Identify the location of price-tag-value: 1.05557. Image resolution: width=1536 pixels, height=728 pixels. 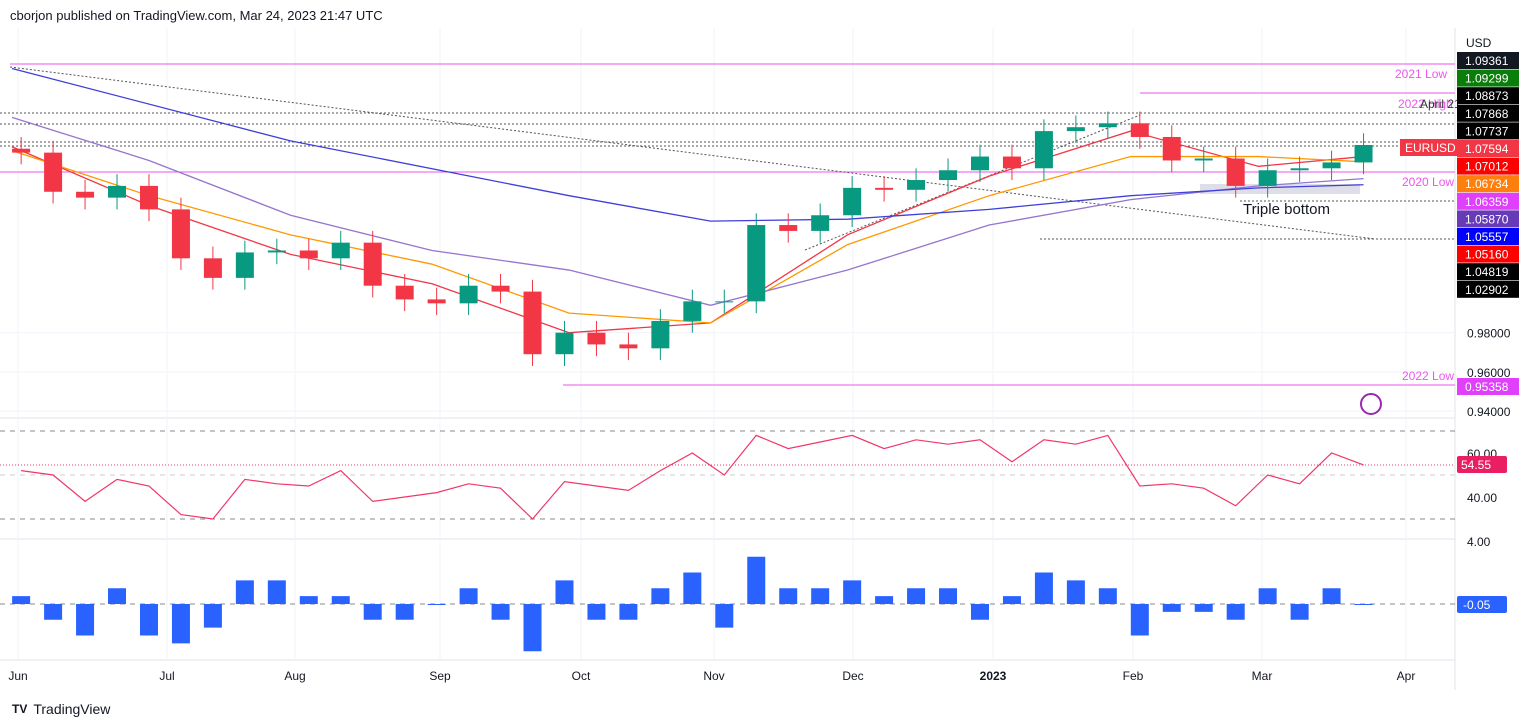
(1487, 237).